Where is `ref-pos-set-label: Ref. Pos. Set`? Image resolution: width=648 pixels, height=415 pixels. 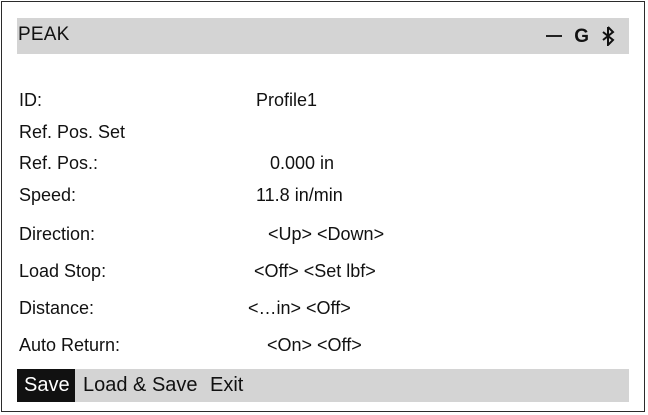
ref-pos-set-label: Ref. Pos. Set is located at coordinates (72, 132).